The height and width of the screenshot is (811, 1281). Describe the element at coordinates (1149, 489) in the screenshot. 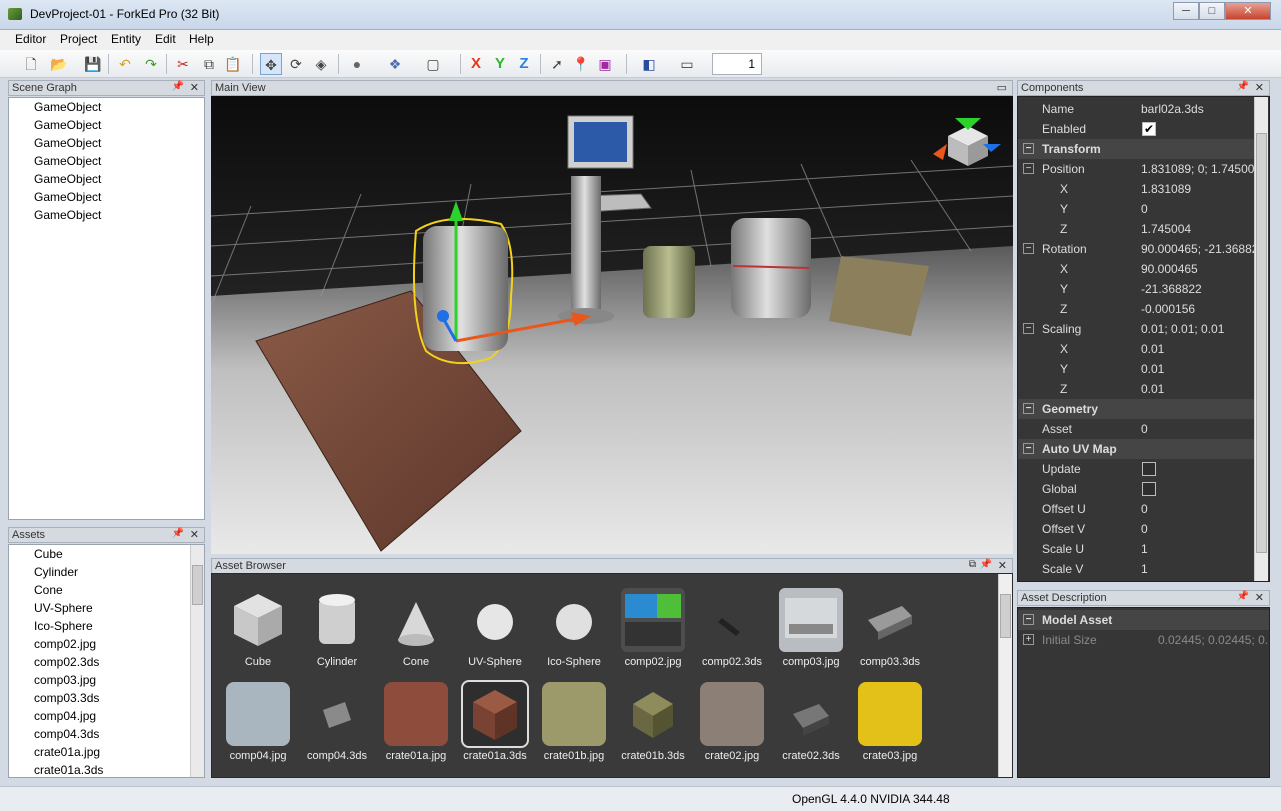

I see `checkbox` at that location.